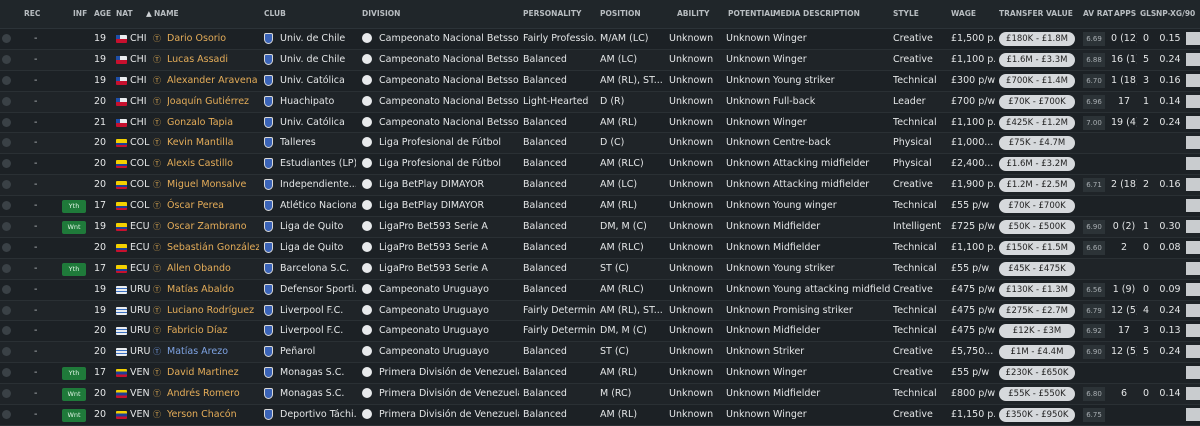 Image resolution: width=1200 pixels, height=426 pixels. Describe the element at coordinates (318, 310) in the screenshot. I see `club-link: Liverpool F.C.` at that location.